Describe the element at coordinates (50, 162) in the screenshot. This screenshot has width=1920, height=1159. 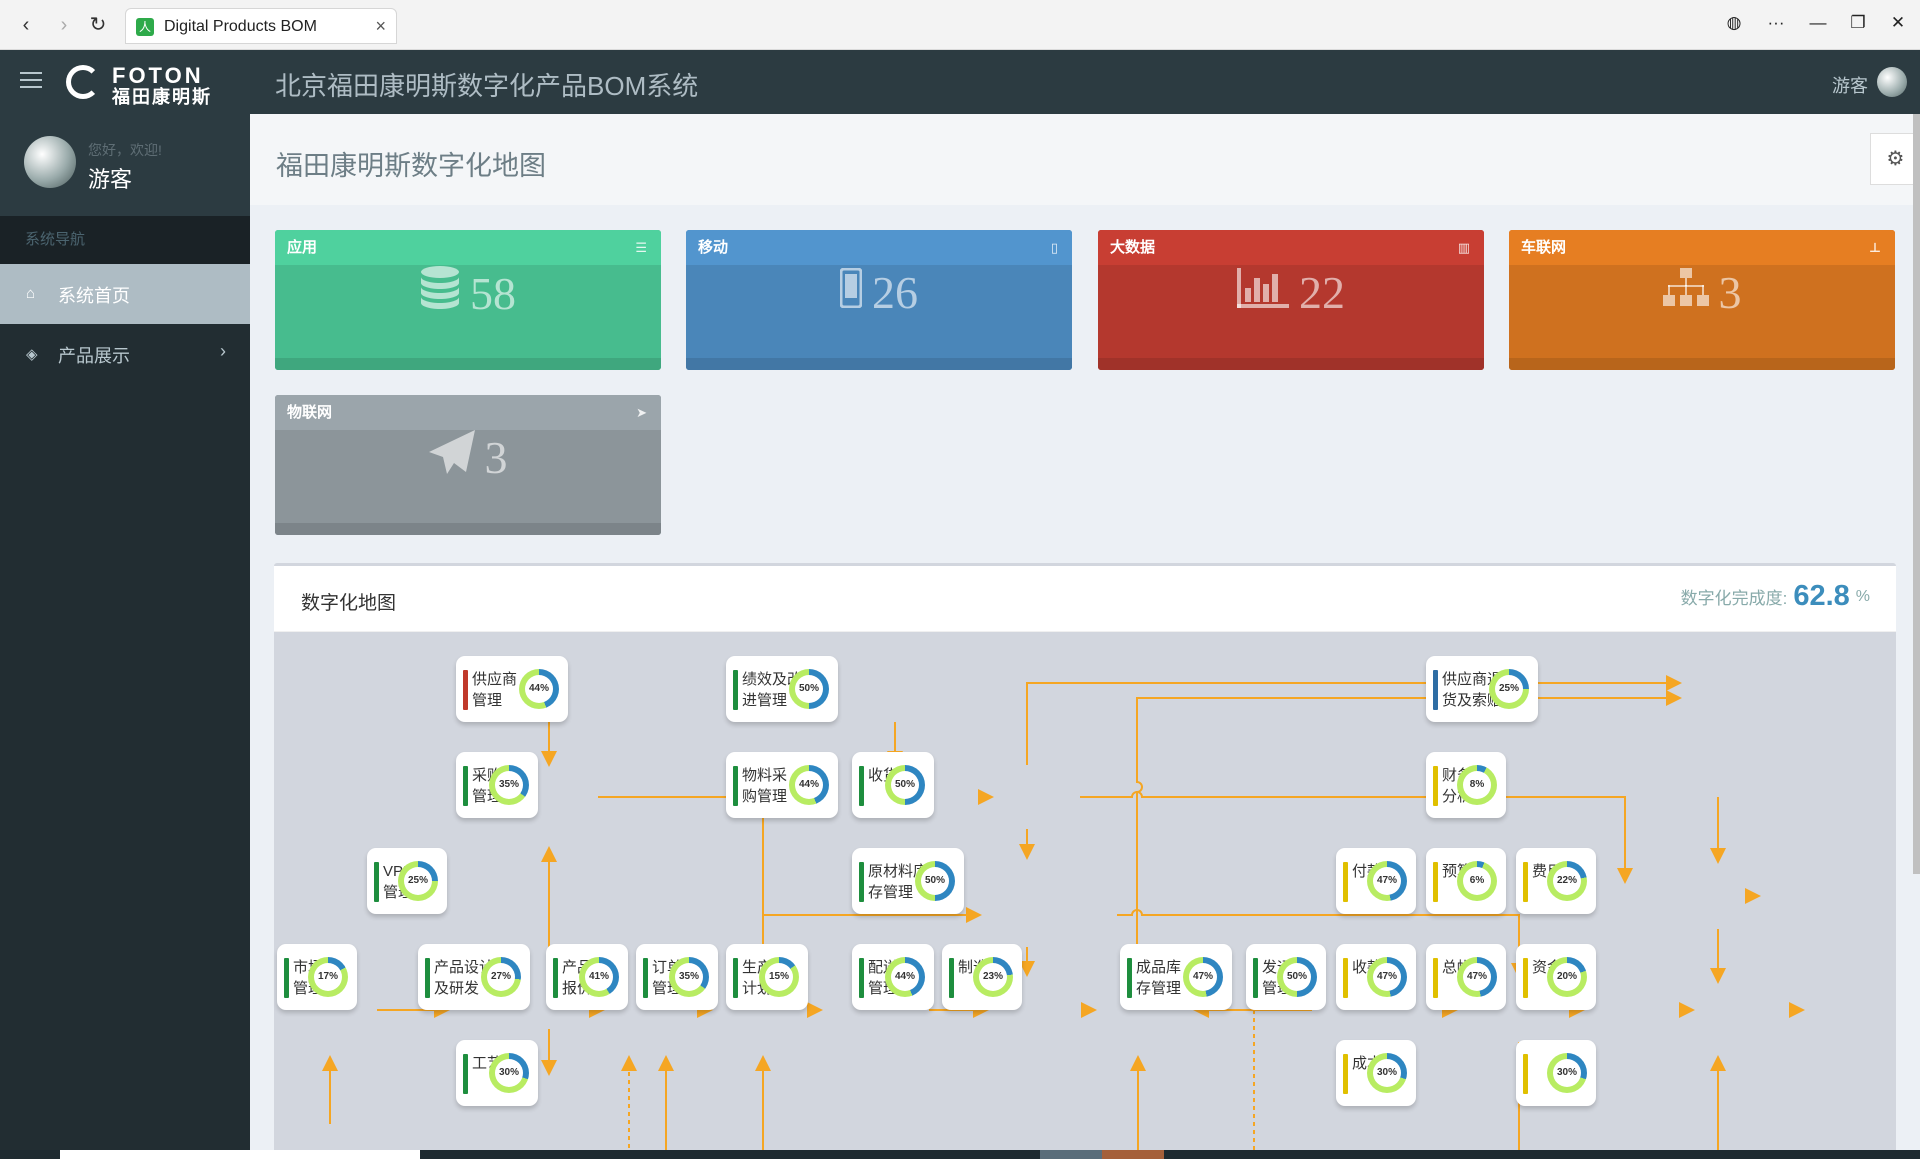
I see `avatar` at that location.